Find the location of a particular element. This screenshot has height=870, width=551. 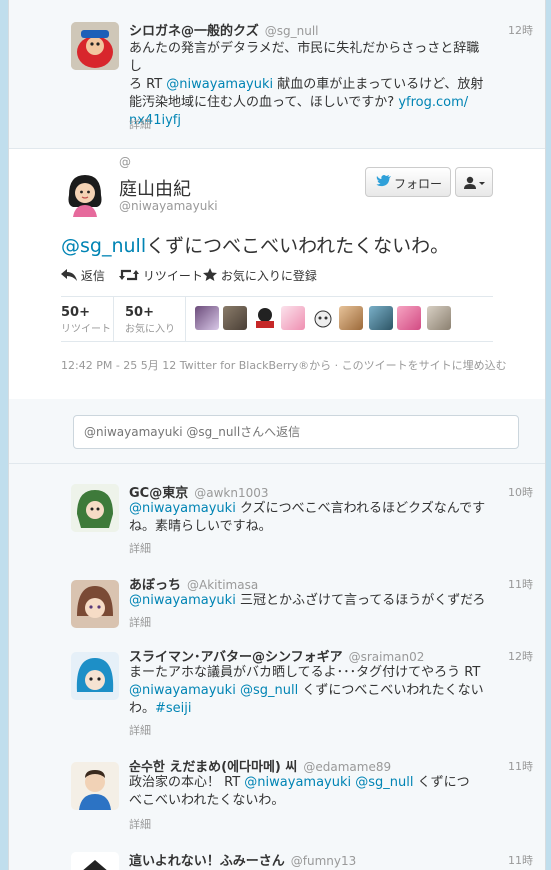

tweet-text-fragment: くずにつべこべいわれたくない is located at coordinates (391, 690).